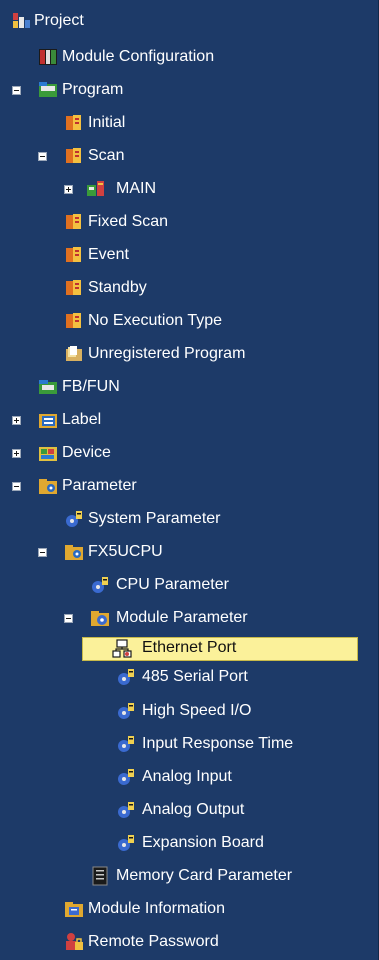 Image resolution: width=379 pixels, height=960 pixels. Describe the element at coordinates (82, 419) in the screenshot. I see `tree-item-label: Label` at that location.